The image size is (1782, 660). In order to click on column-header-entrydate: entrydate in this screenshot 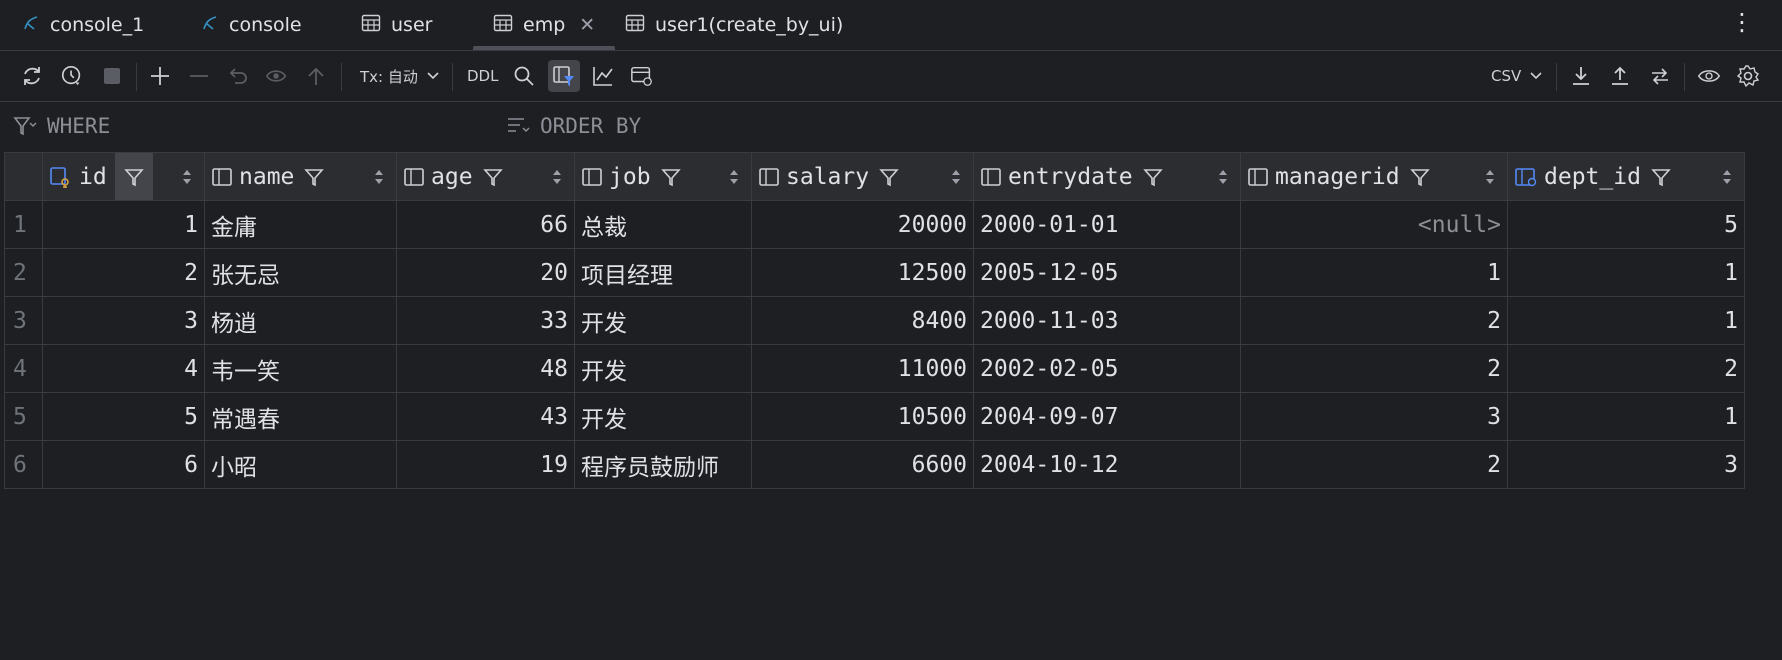, I will do `click(1107, 176)`.